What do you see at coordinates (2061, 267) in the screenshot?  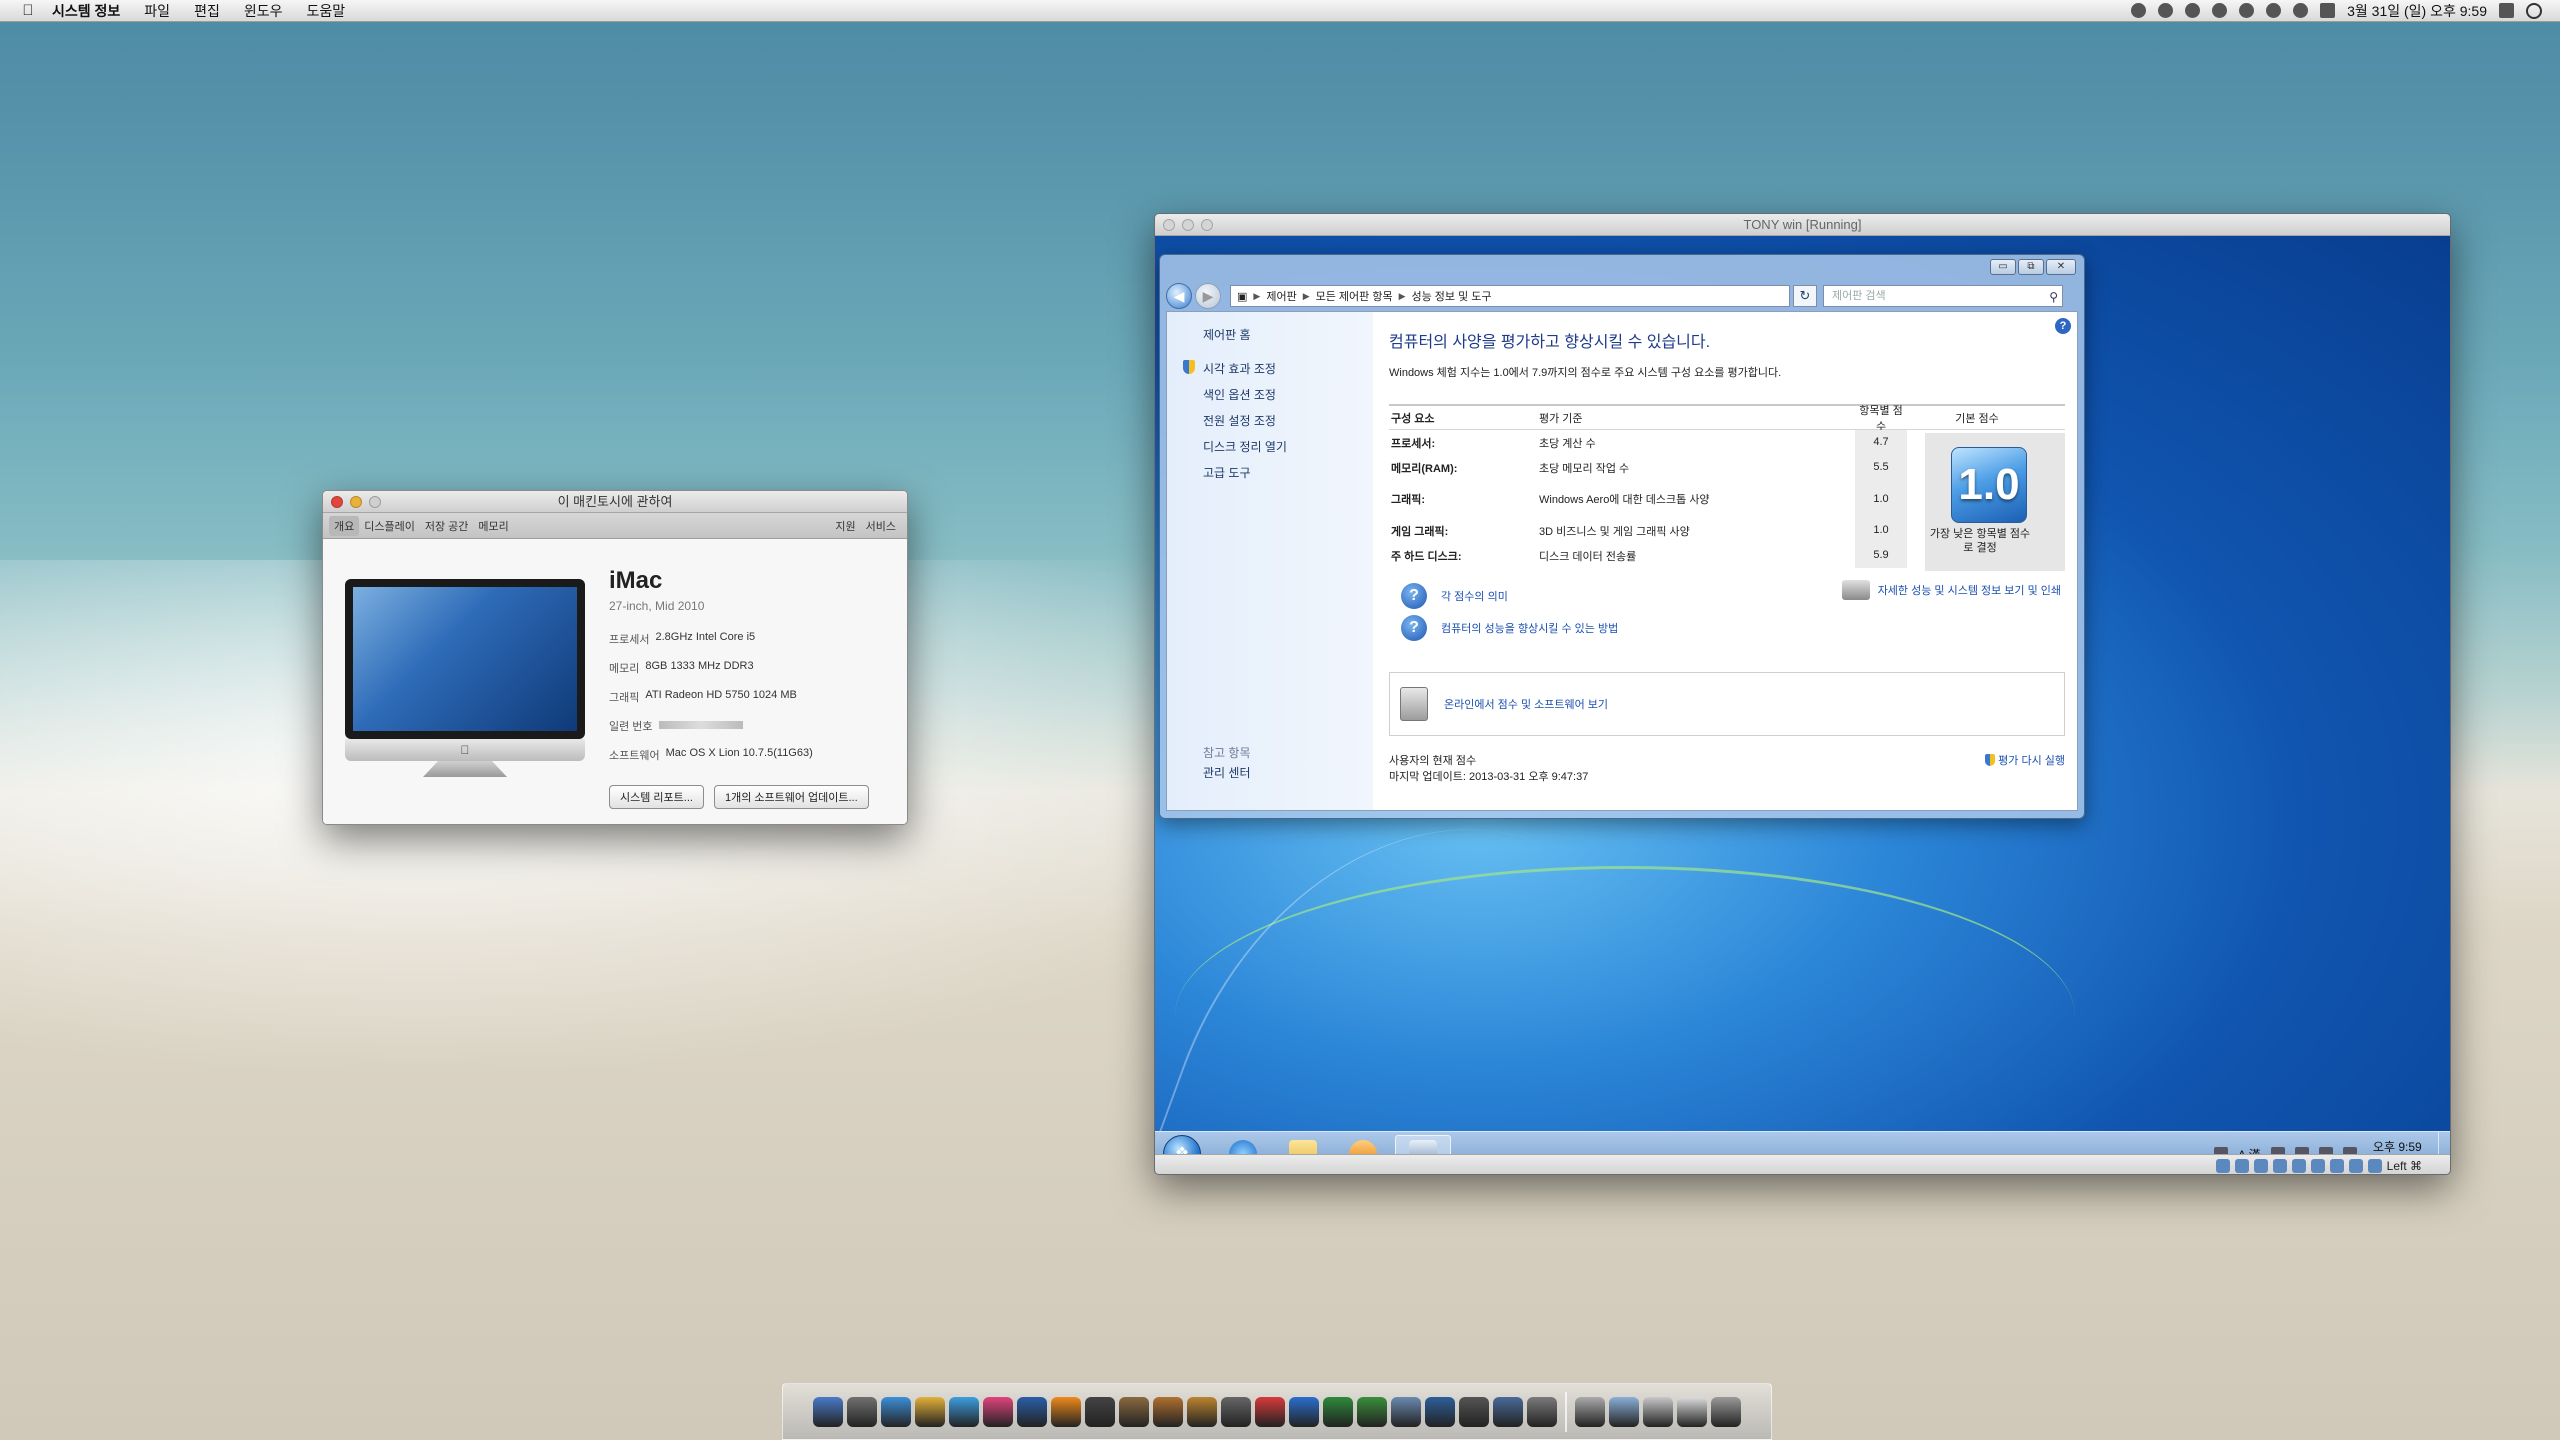 I see `close-icon: ✕` at bounding box center [2061, 267].